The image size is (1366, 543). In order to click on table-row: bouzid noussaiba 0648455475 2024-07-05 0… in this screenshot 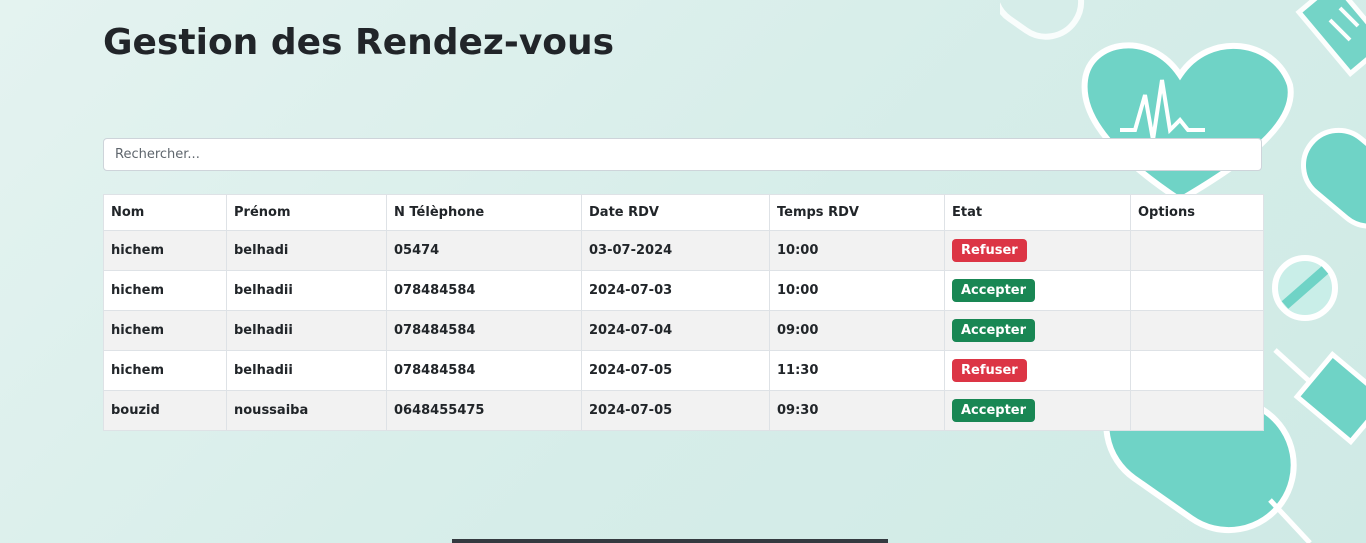, I will do `click(683, 410)`.